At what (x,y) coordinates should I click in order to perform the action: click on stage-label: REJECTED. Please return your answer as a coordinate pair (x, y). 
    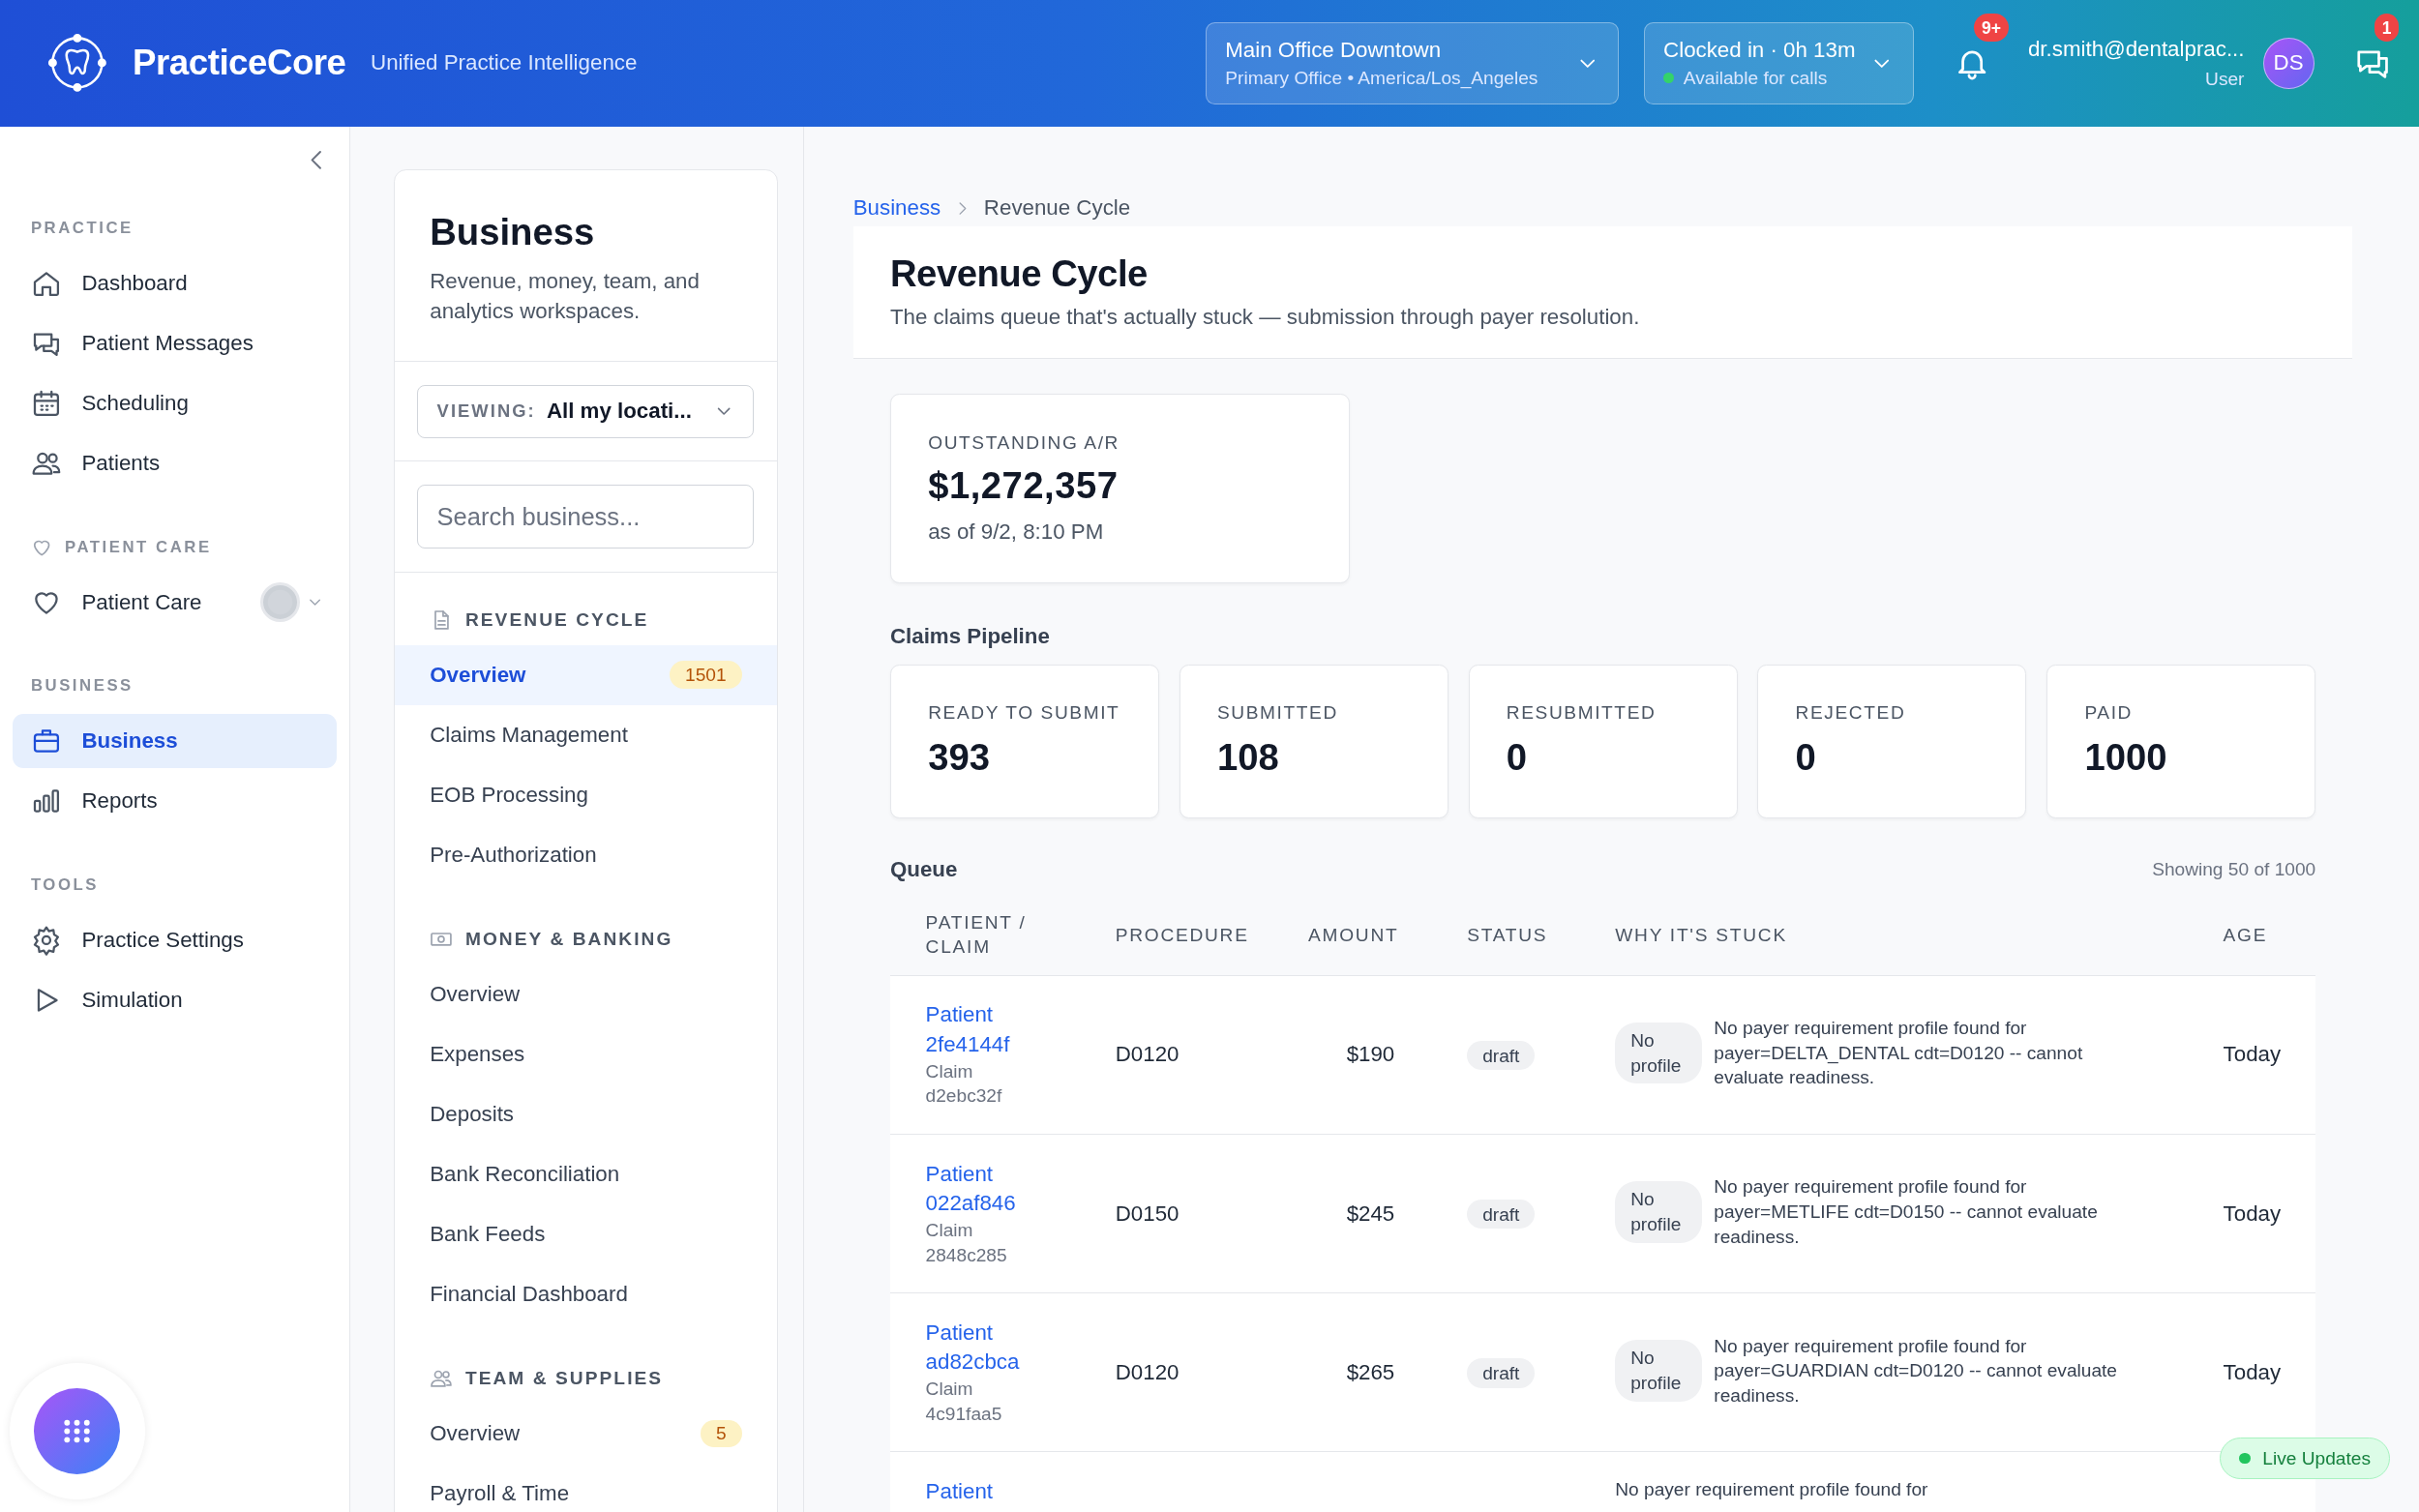
    Looking at the image, I should click on (1851, 713).